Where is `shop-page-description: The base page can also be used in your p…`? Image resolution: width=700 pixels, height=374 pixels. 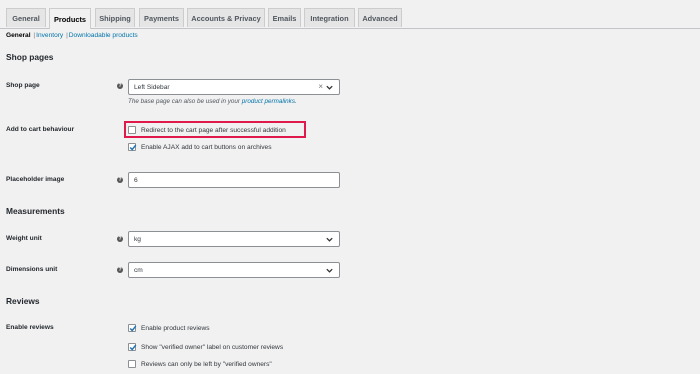 shop-page-description: The base page can also be used in your p… is located at coordinates (212, 101).